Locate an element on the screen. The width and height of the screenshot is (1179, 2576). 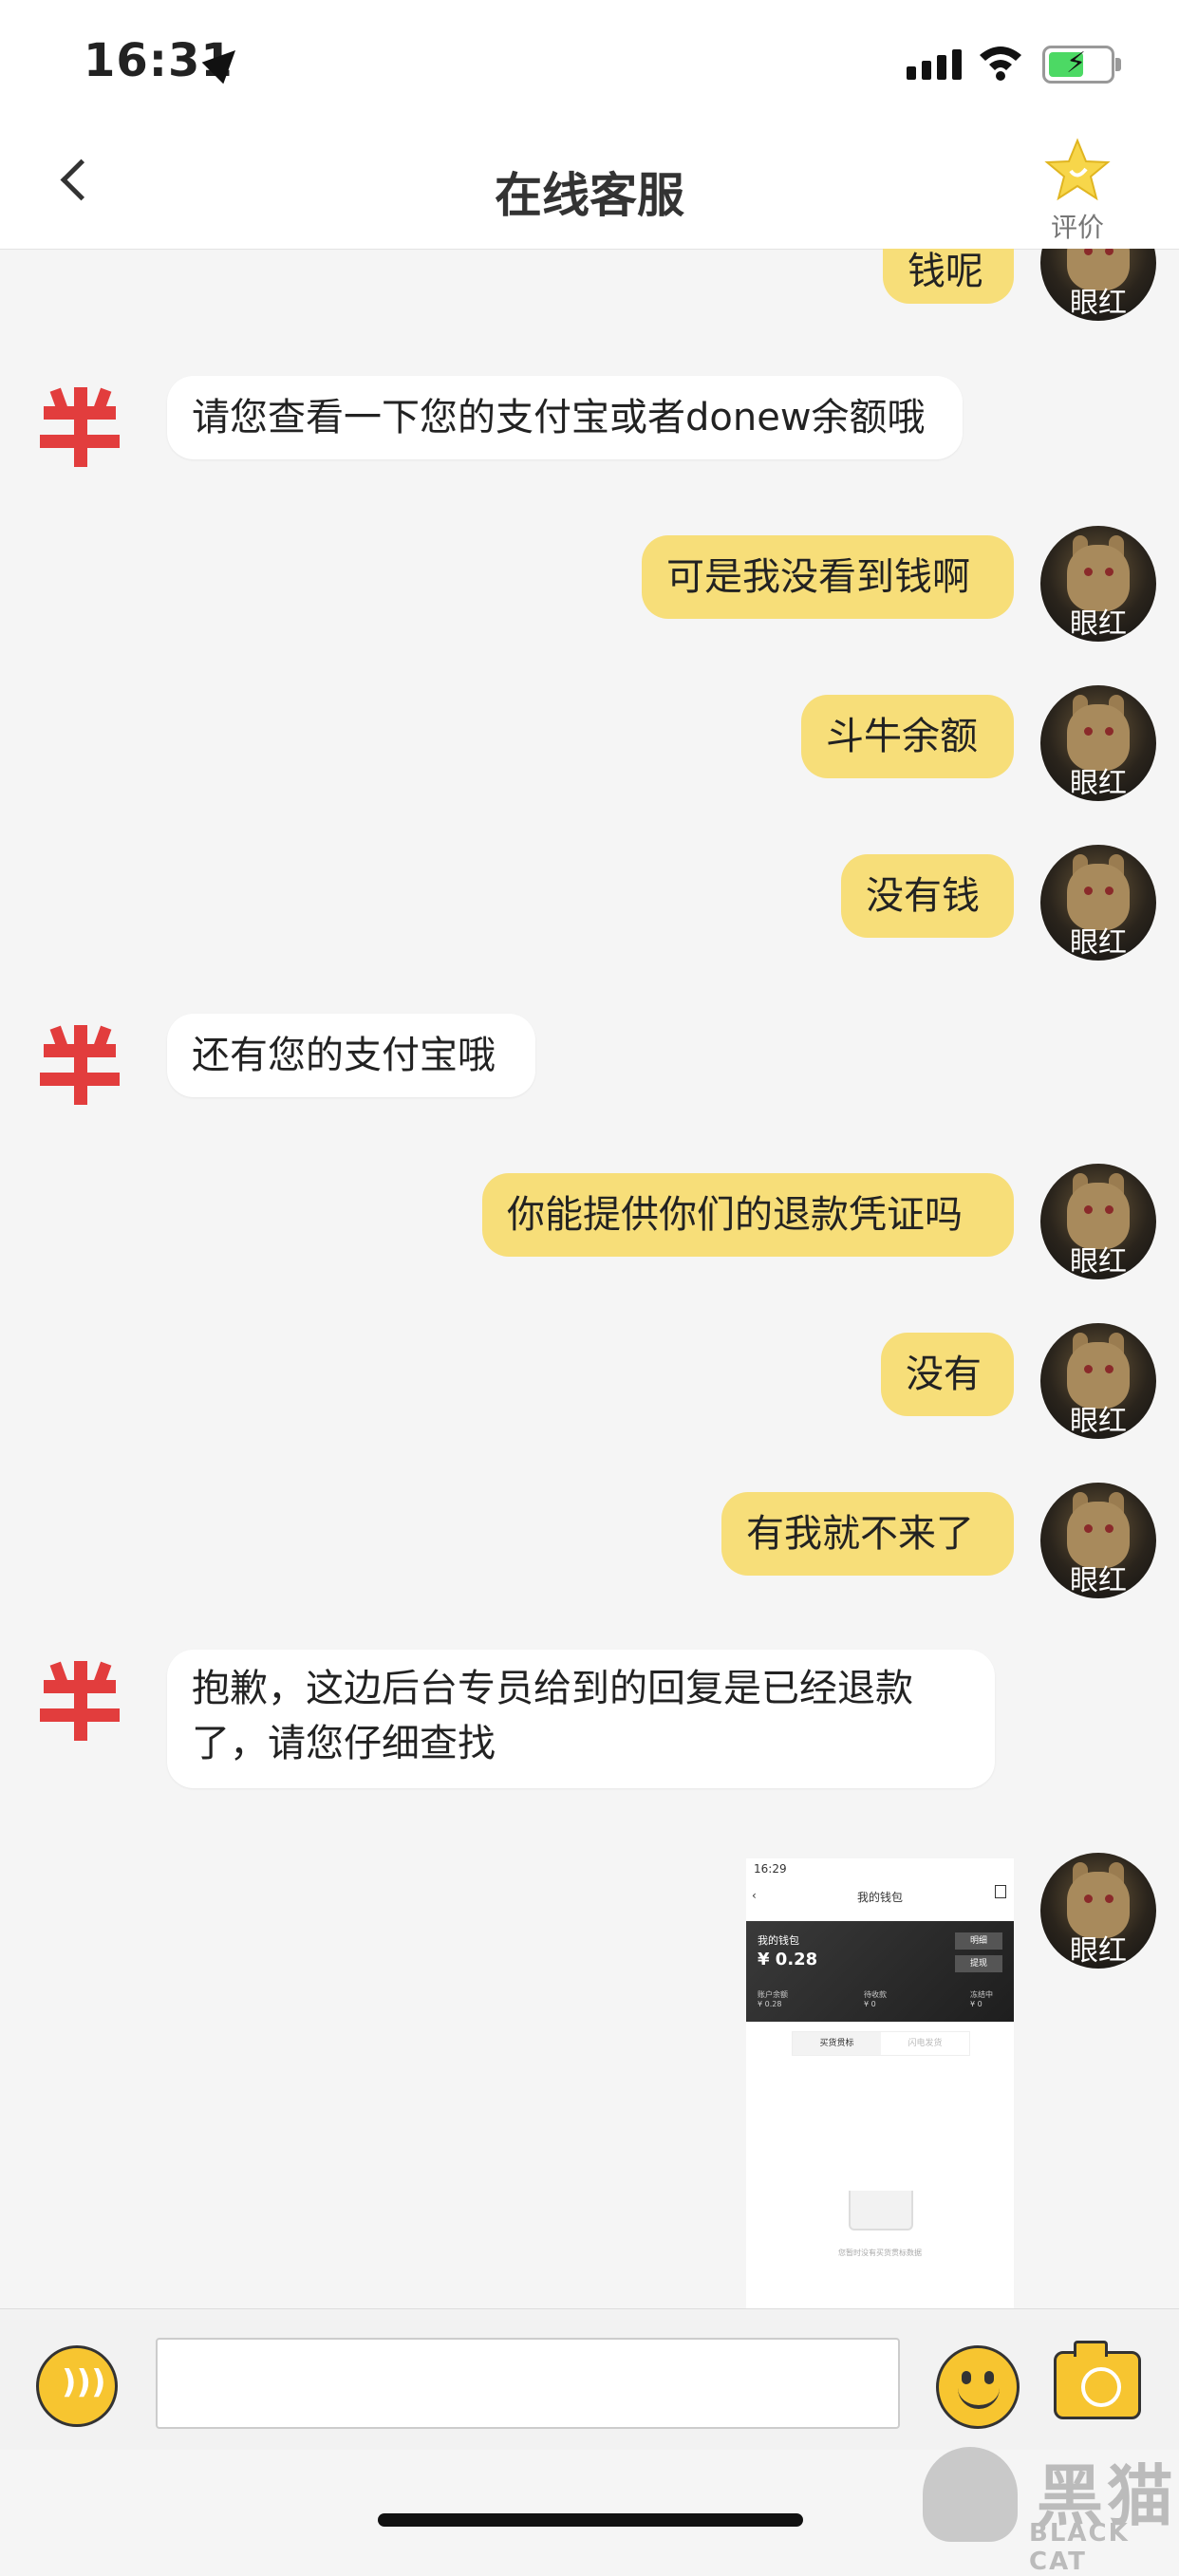
image-status-time: 16:29 is located at coordinates (770, 1869).